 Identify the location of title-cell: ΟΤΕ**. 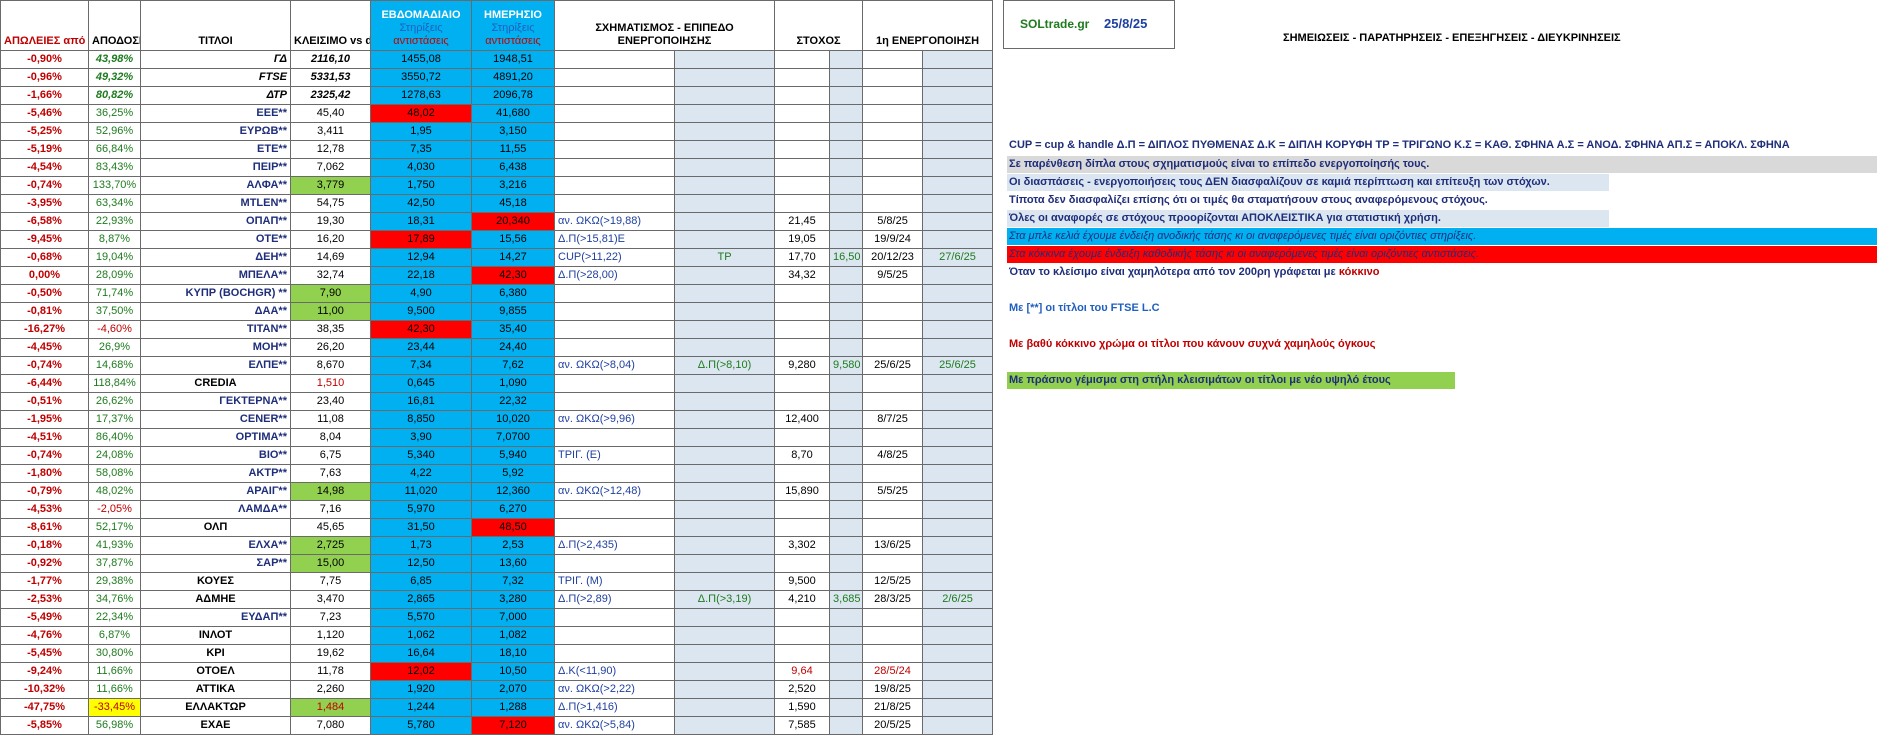
(215, 239).